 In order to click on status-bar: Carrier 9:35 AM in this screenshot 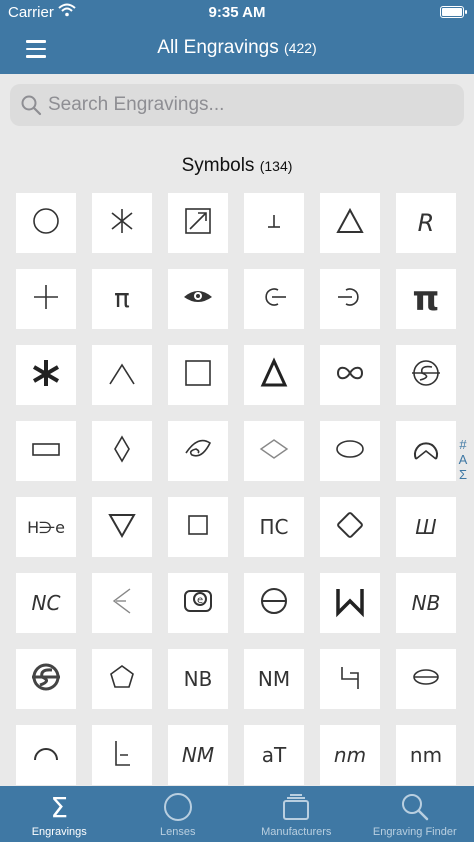, I will do `click(237, 13)`.